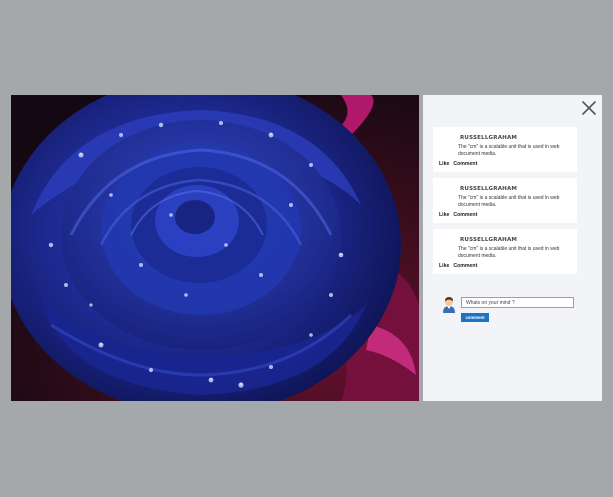 This screenshot has width=613, height=497. I want to click on close-icon, so click(589, 108).